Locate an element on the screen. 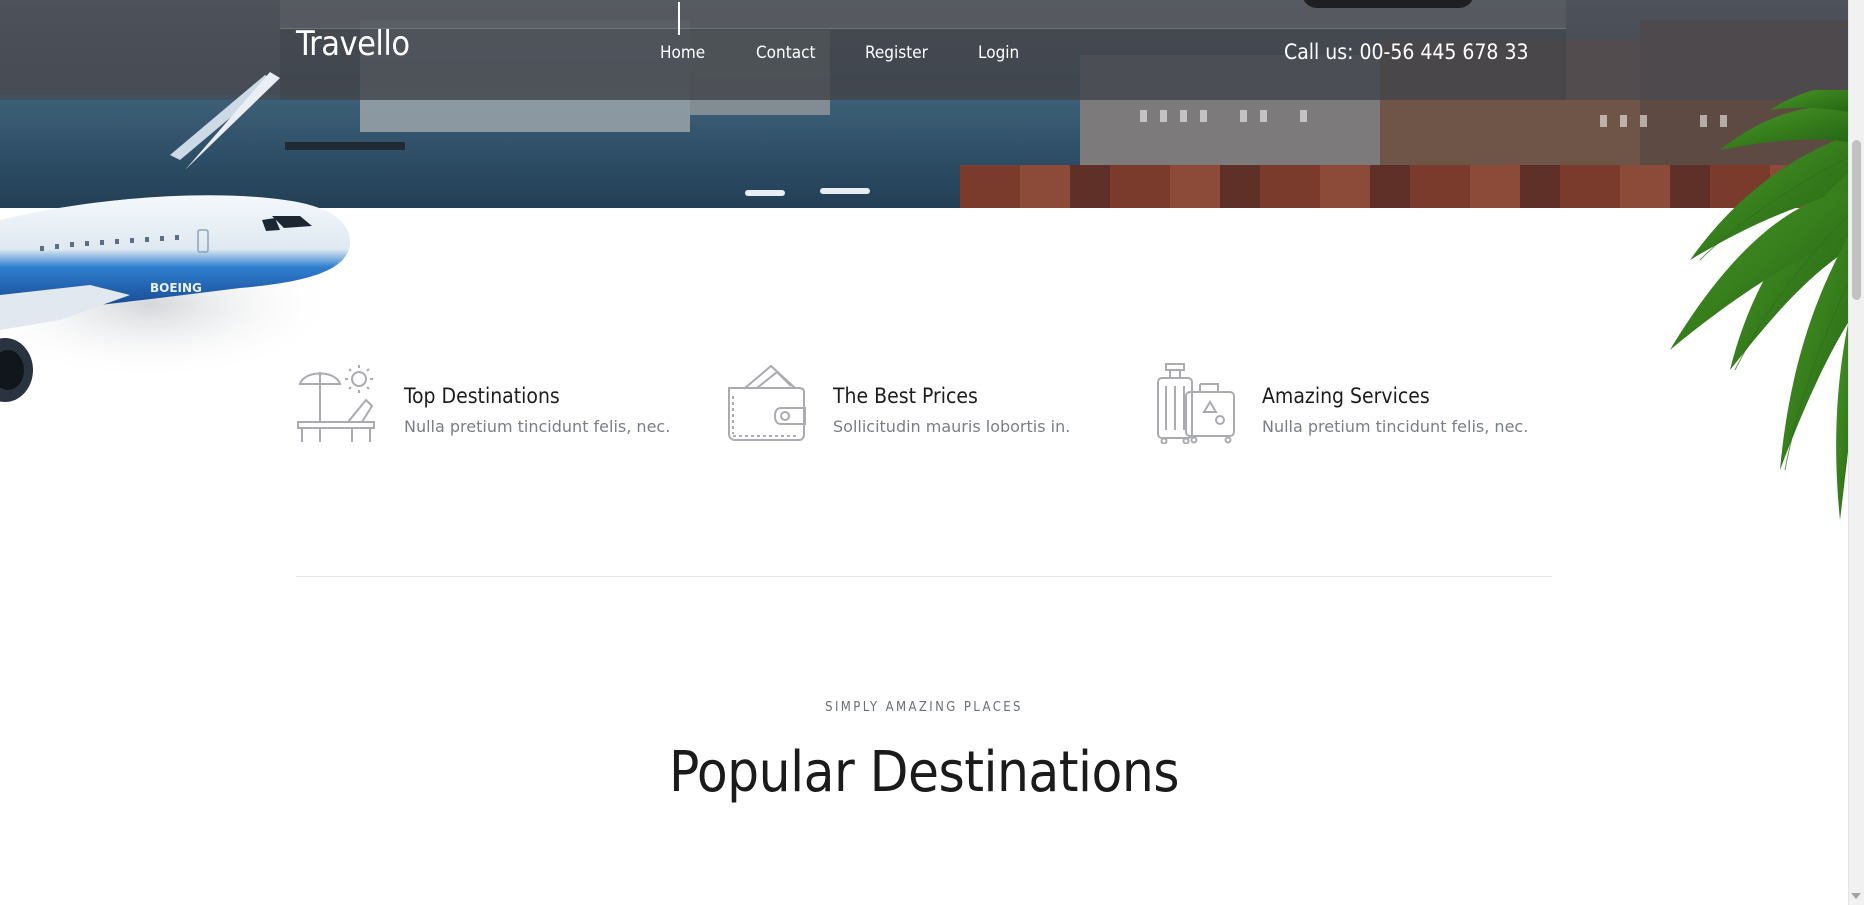 The width and height of the screenshot is (1864, 905). feature-title: Amazing Services is located at coordinates (1346, 396).